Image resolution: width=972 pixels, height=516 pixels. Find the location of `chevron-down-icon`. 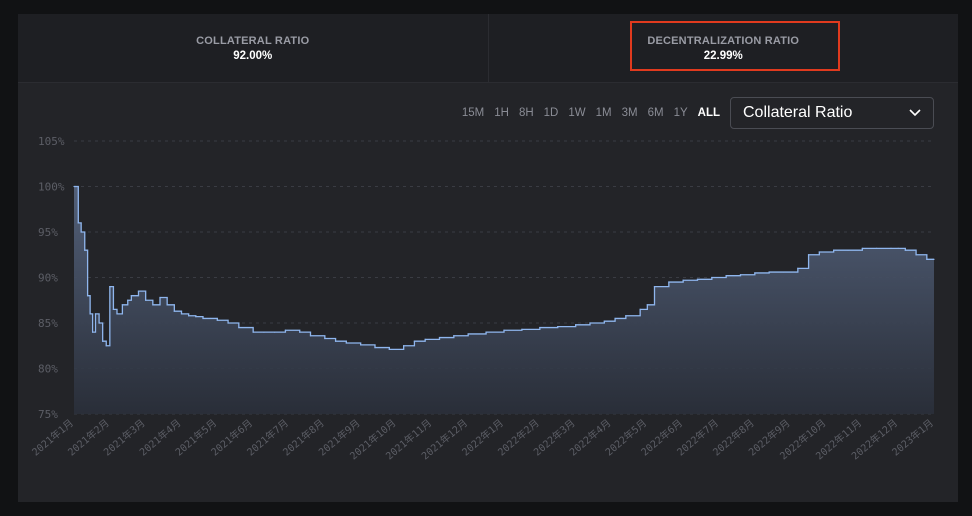

chevron-down-icon is located at coordinates (915, 113).